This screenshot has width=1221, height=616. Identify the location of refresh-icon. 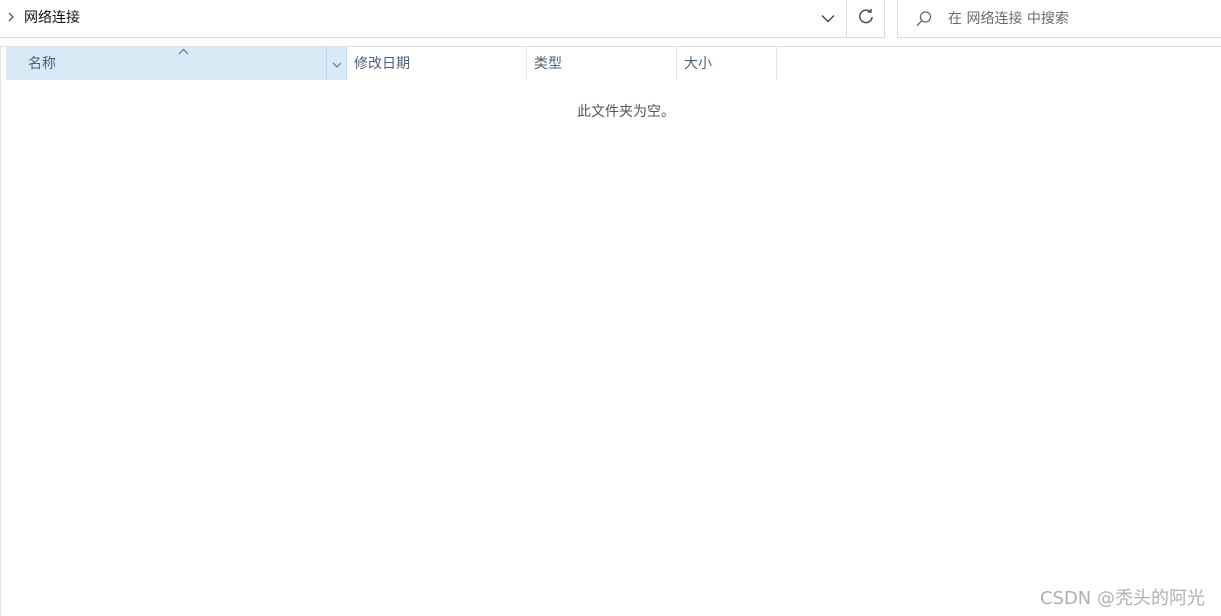
(866, 19).